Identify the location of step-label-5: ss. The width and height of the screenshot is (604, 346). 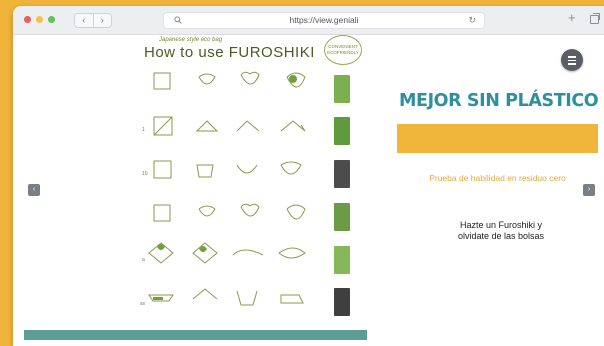
(142, 304).